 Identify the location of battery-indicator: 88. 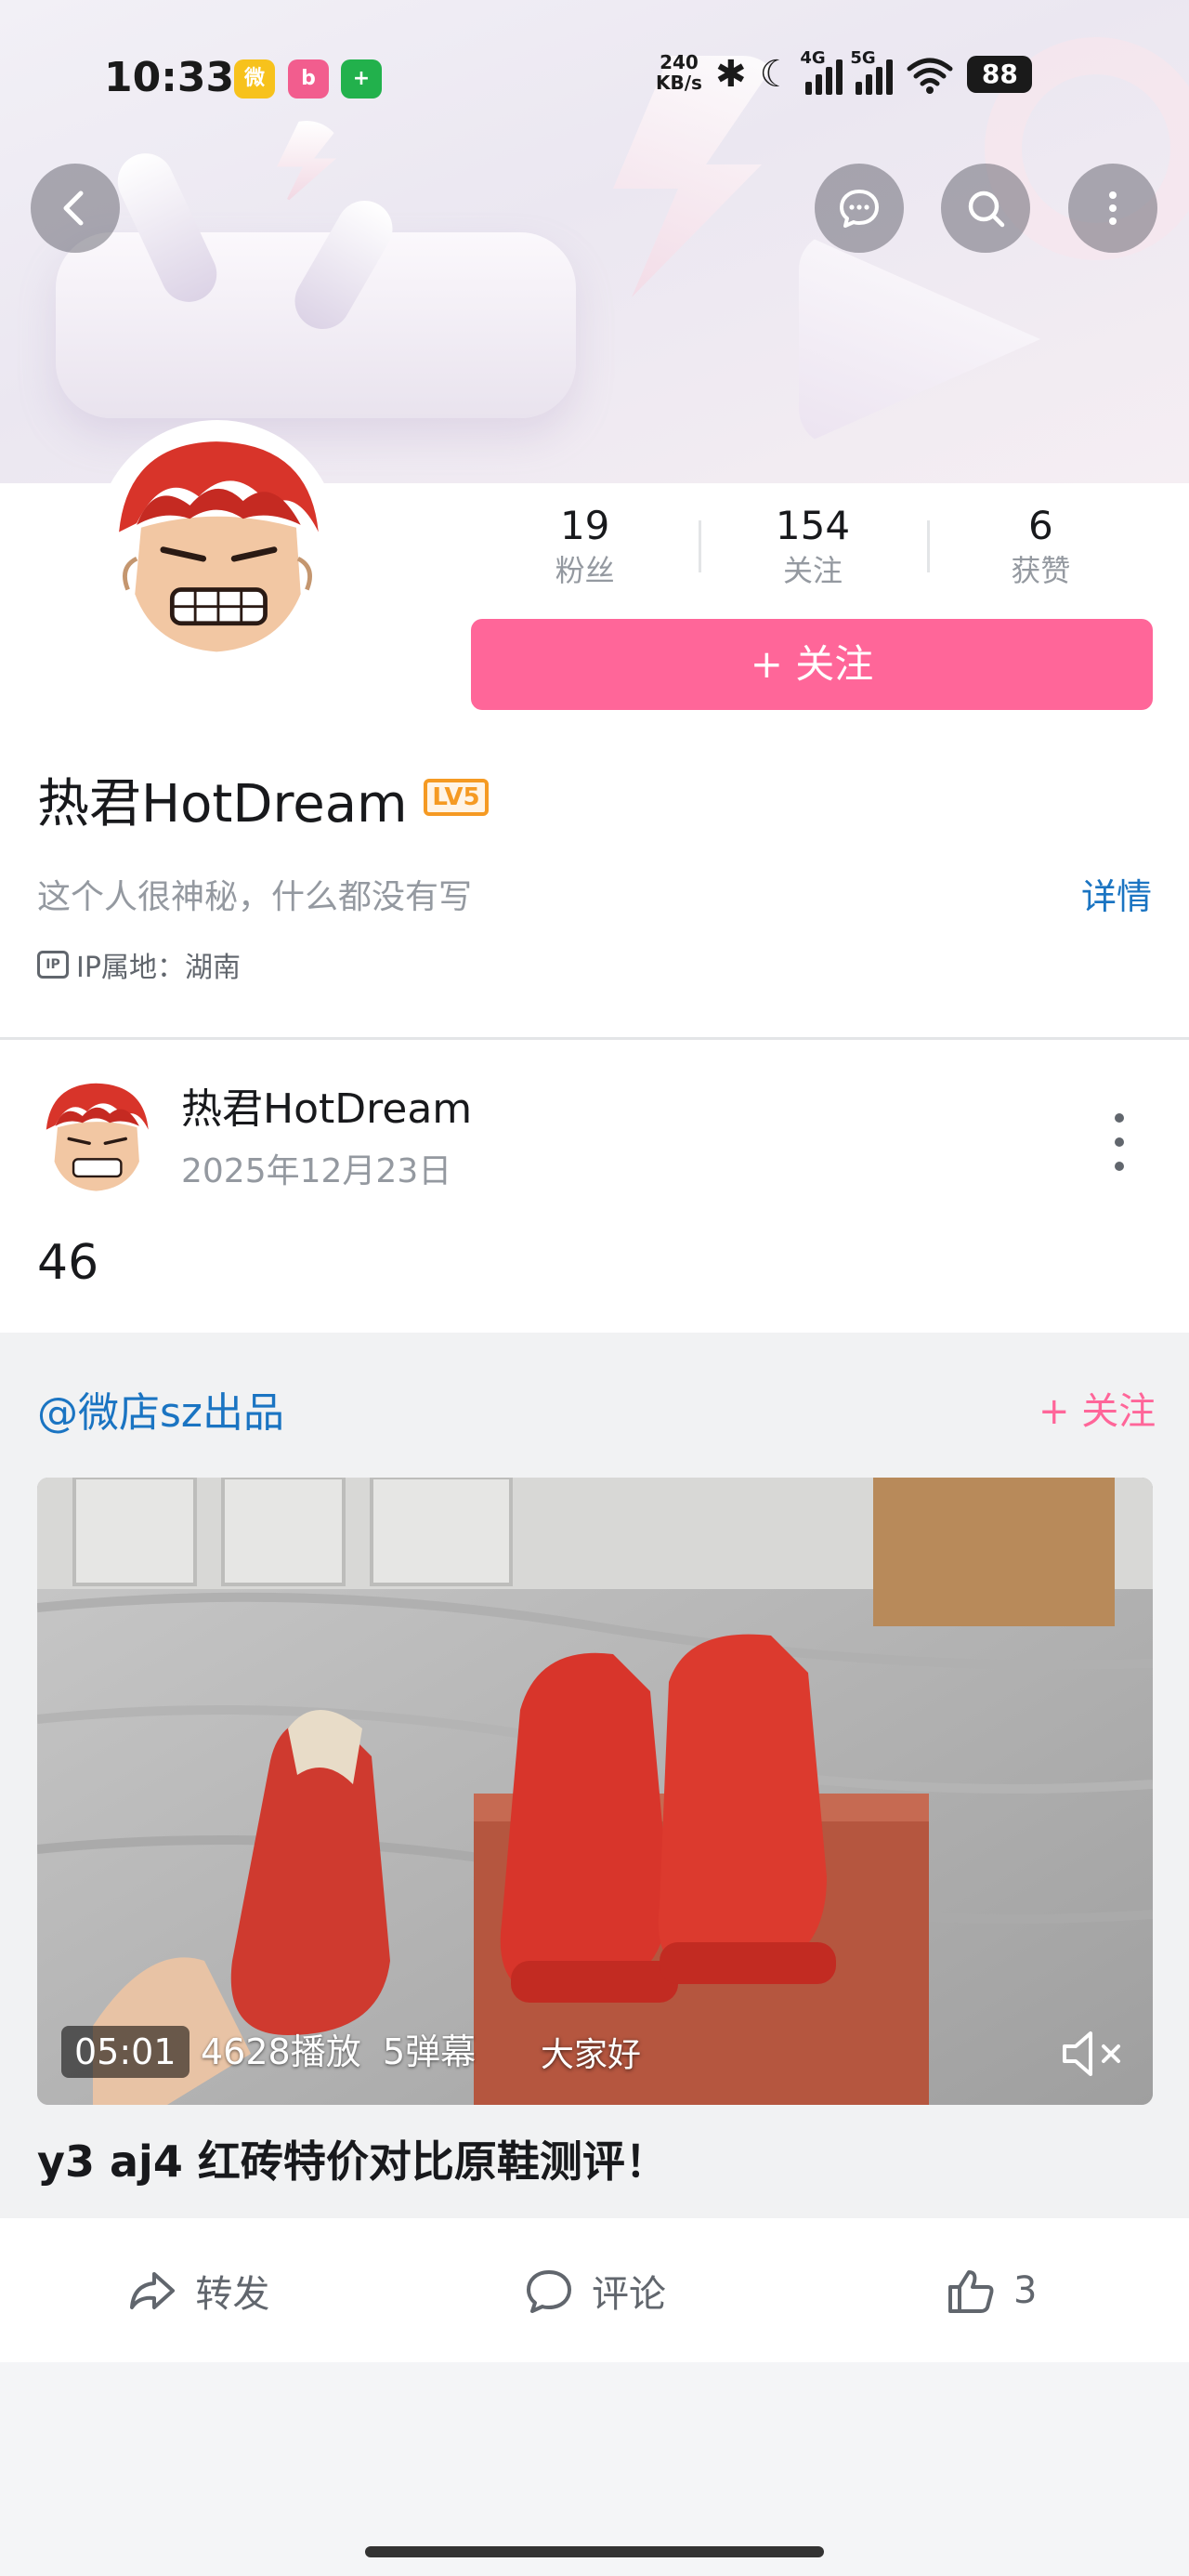
(1000, 74).